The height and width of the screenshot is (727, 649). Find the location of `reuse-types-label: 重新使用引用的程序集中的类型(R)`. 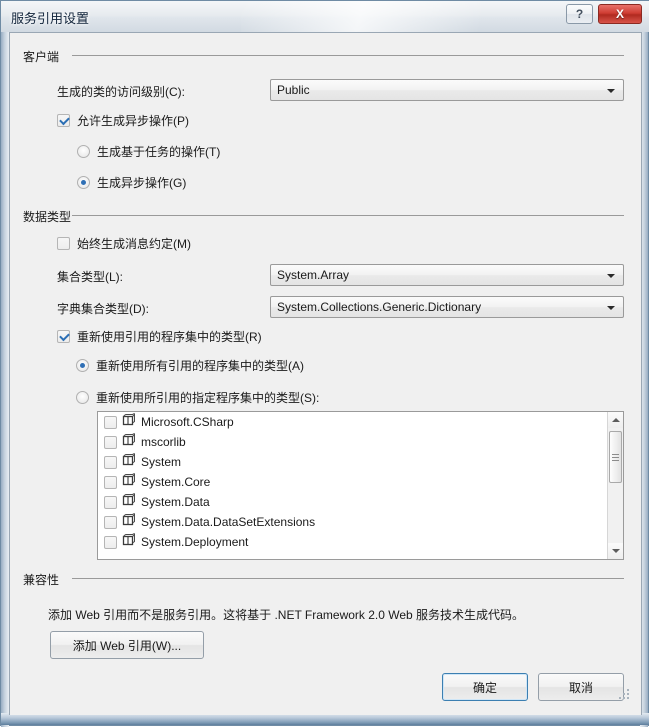

reuse-types-label: 重新使用引用的程序集中的类型(R) is located at coordinates (169, 337).